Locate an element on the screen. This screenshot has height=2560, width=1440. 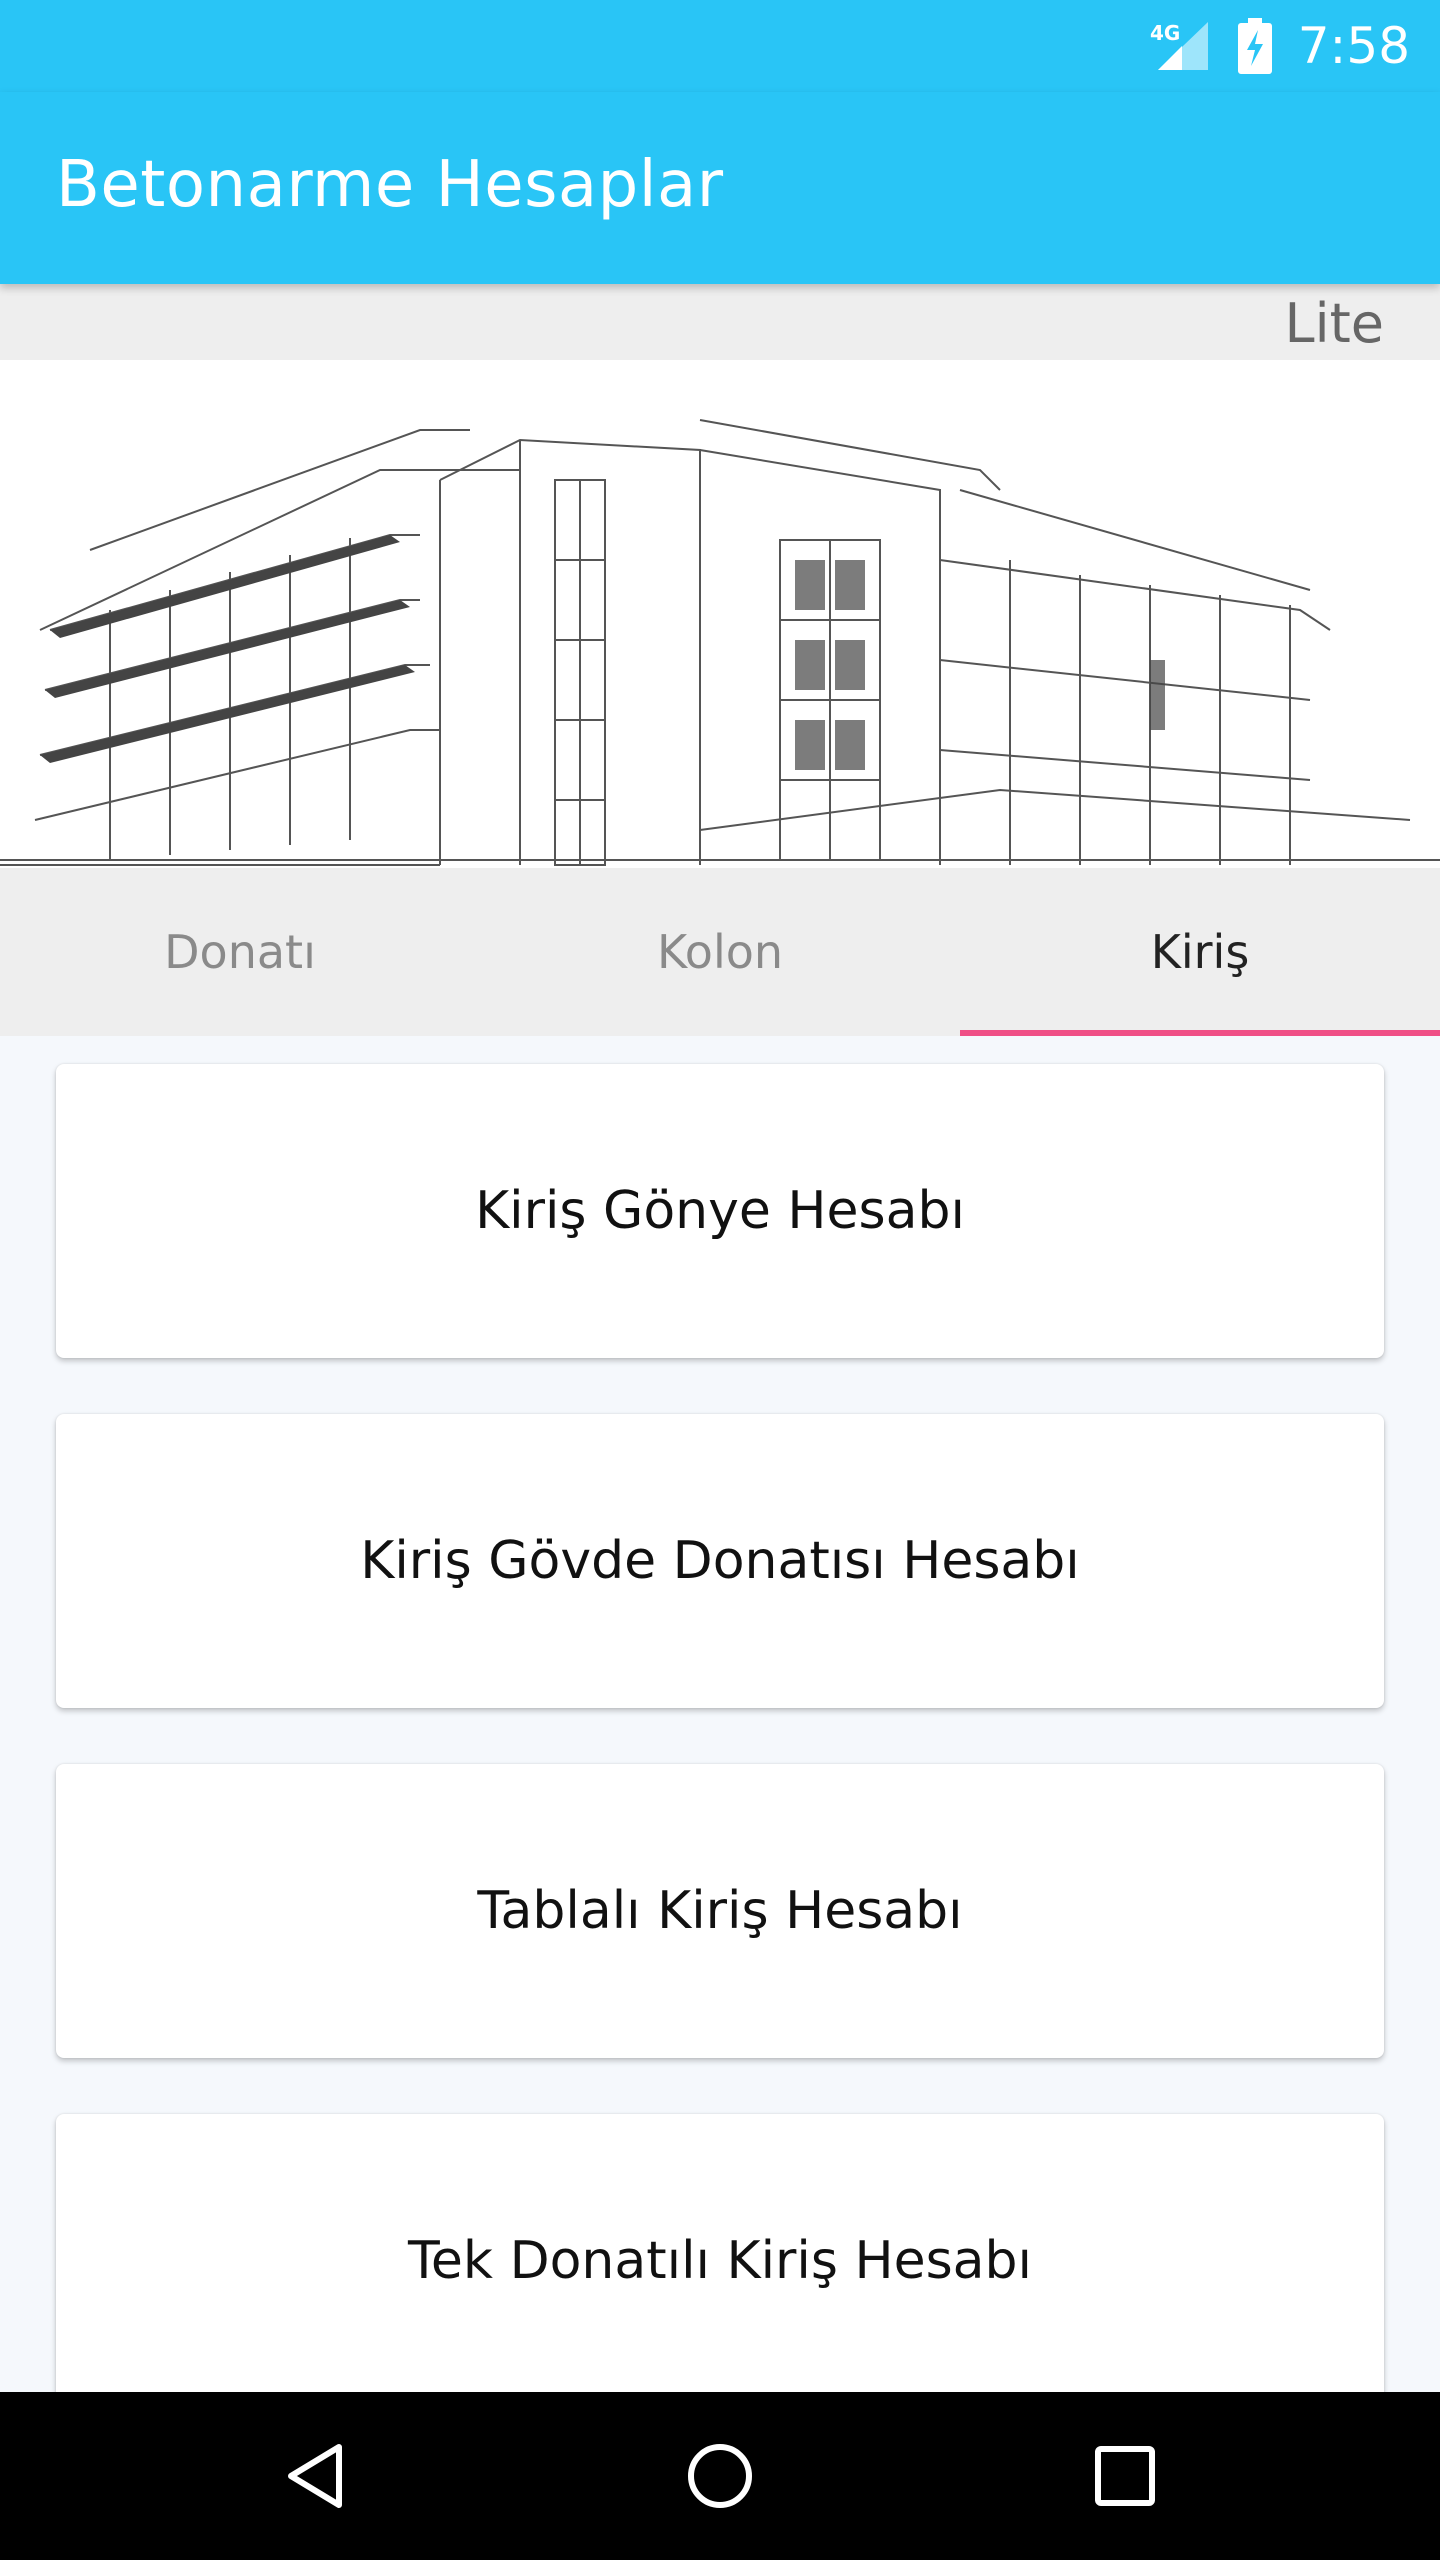
tab-bar: Donatı Kolon Kiriş is located at coordinates (720, 952).